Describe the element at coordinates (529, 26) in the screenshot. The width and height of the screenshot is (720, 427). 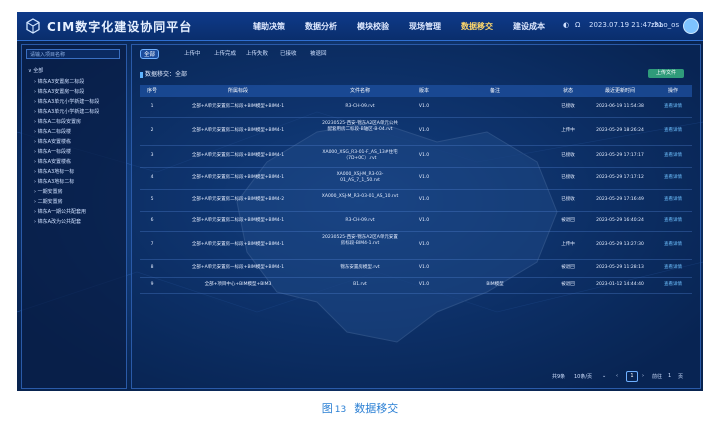
I see `nav-cost: 建设成本` at that location.